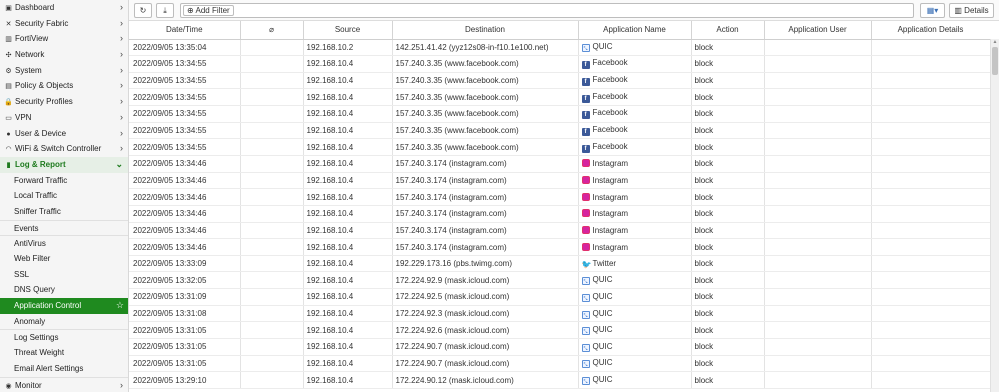  What do you see at coordinates (64, 227) in the screenshot?
I see `sidebar-subitem-events: Events` at bounding box center [64, 227].